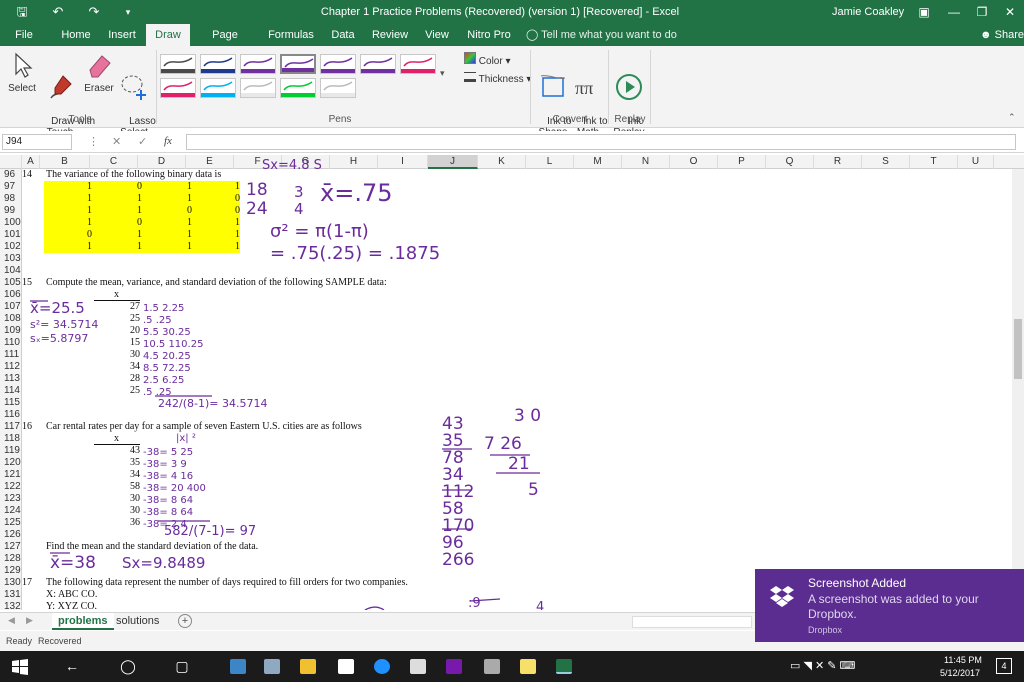 The image size is (1024, 686). I want to click on tab-draw: Draw, so click(168, 35).